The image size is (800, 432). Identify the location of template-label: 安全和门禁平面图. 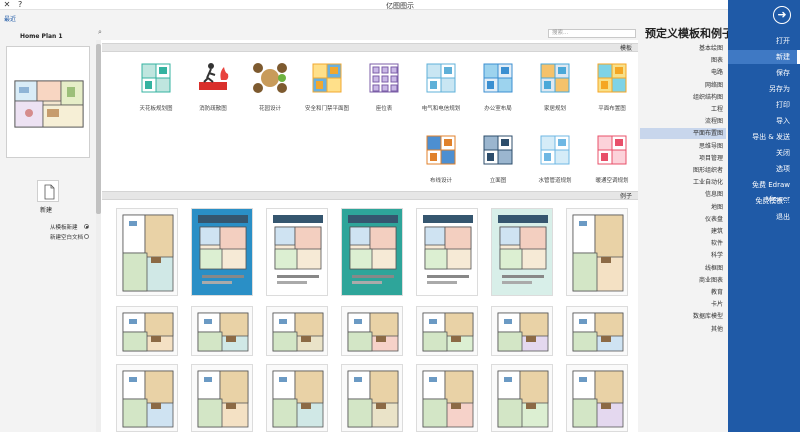
(326, 109).